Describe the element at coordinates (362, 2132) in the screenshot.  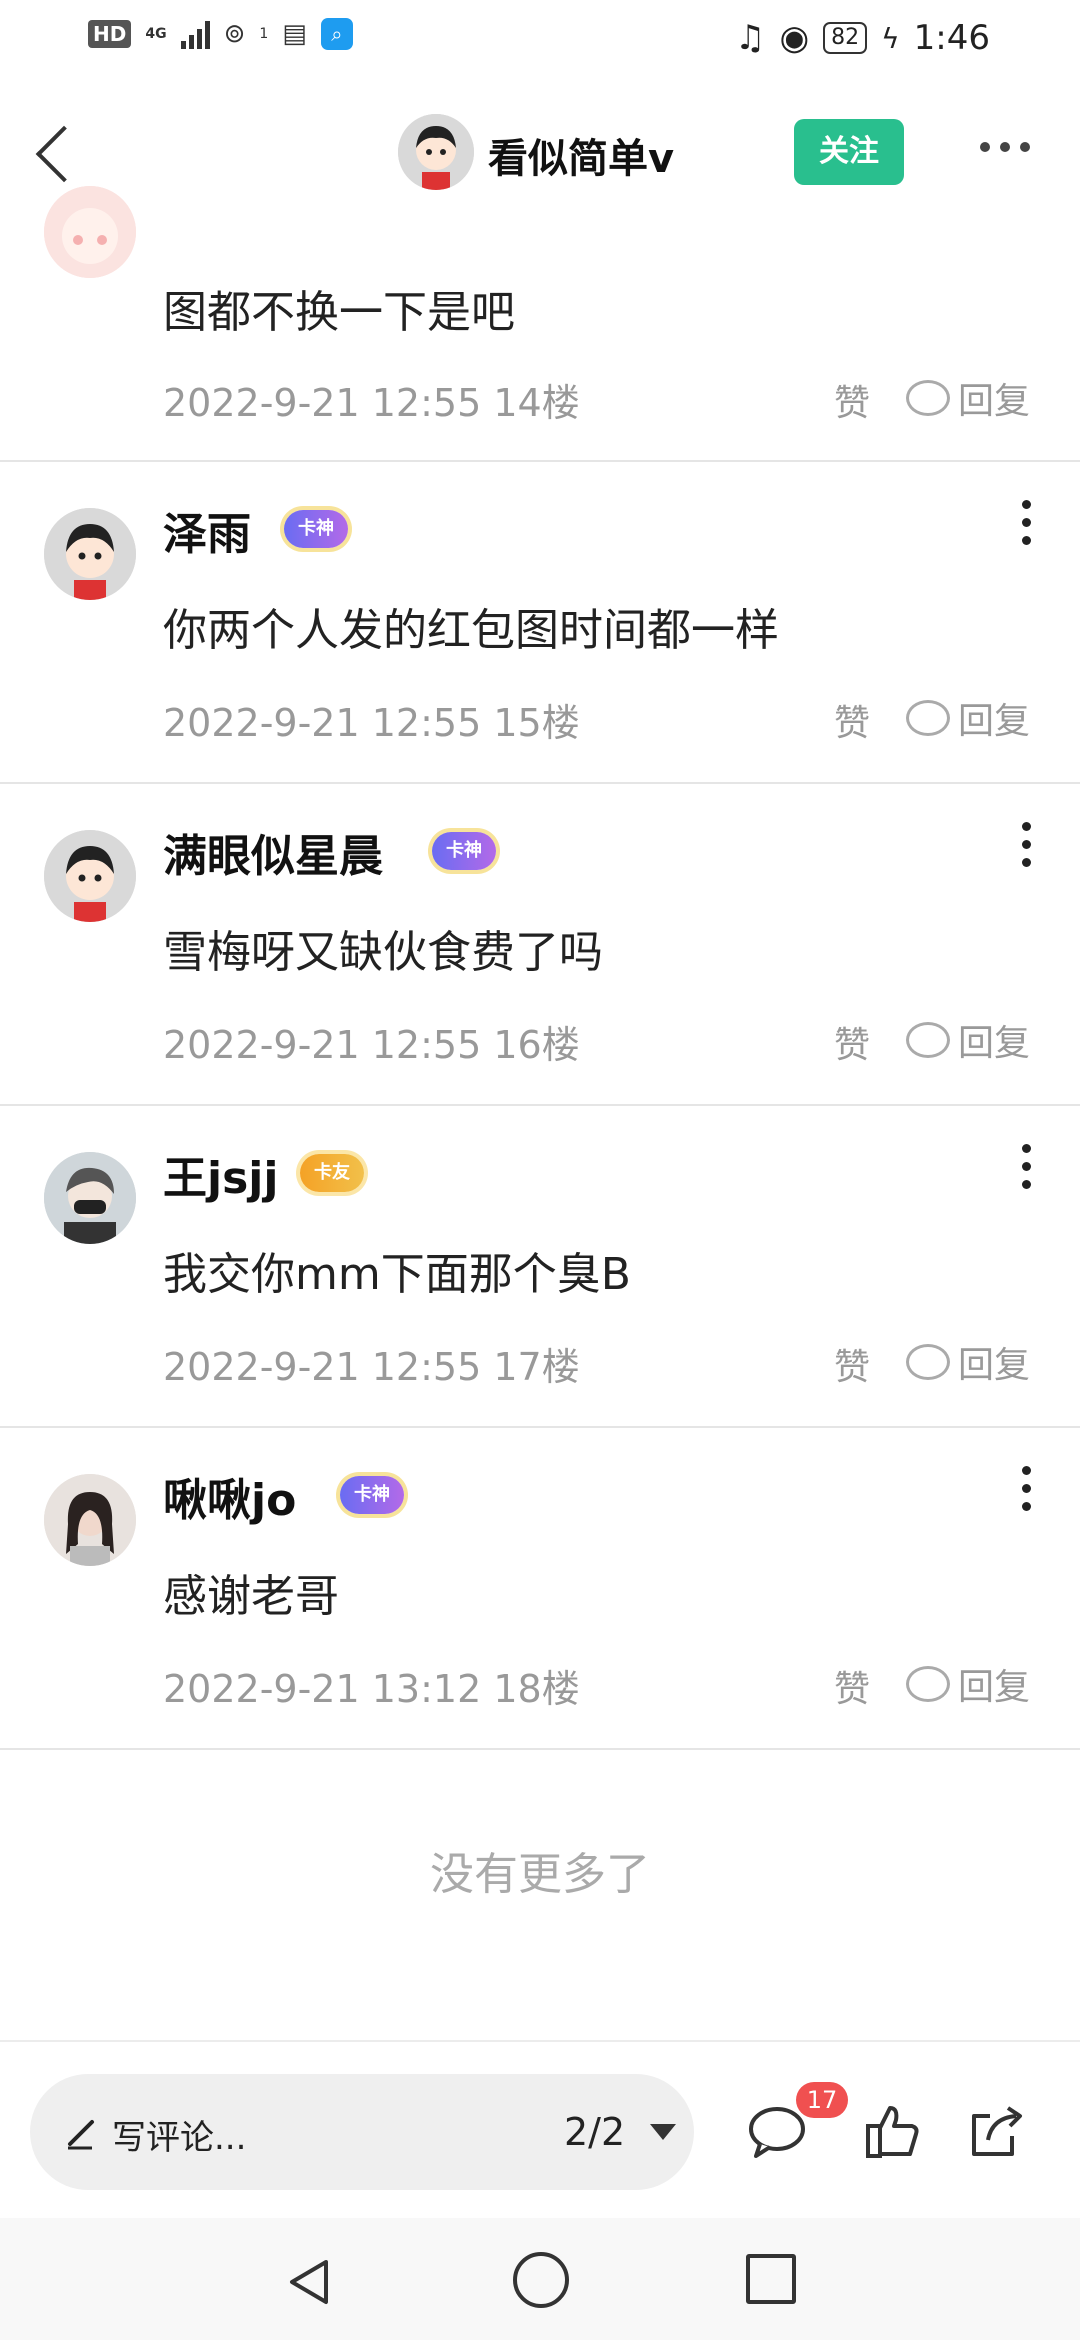
I see `comment-input: 写评论... 2/2` at that location.